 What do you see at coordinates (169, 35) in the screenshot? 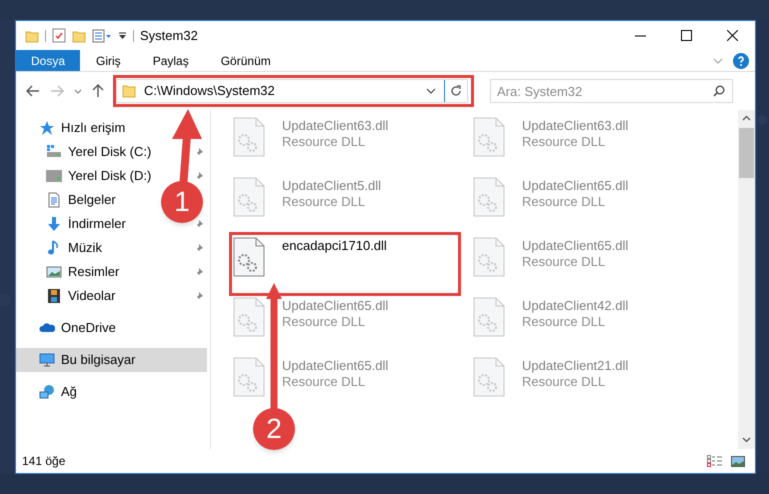
I see `window-title: System32` at bounding box center [169, 35].